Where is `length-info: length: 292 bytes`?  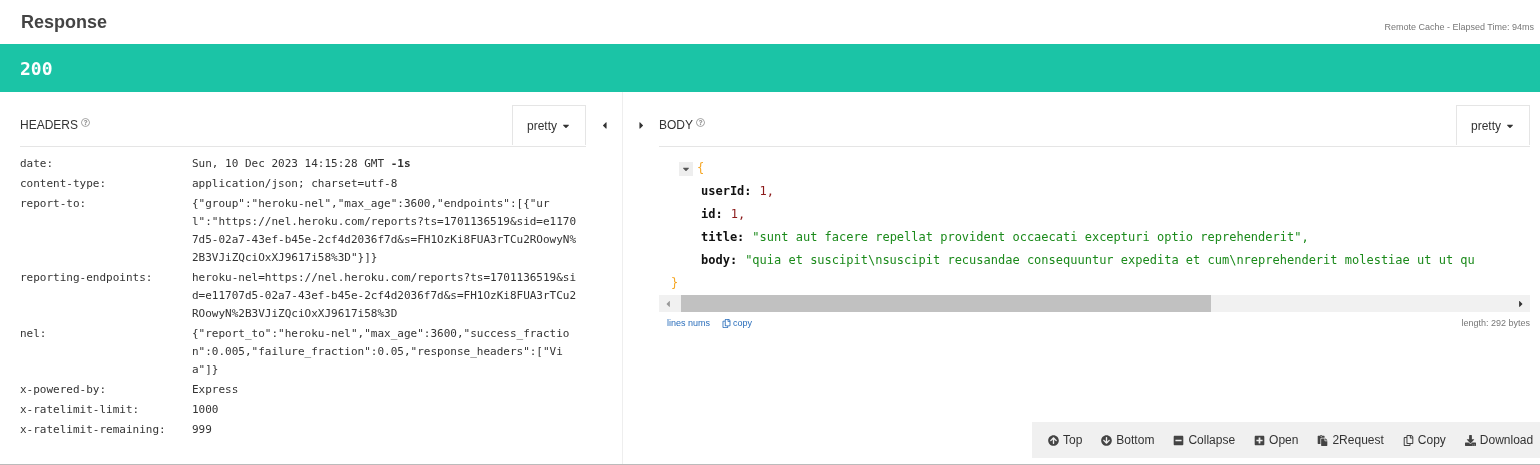
length-info: length: 292 bytes is located at coordinates (1495, 323).